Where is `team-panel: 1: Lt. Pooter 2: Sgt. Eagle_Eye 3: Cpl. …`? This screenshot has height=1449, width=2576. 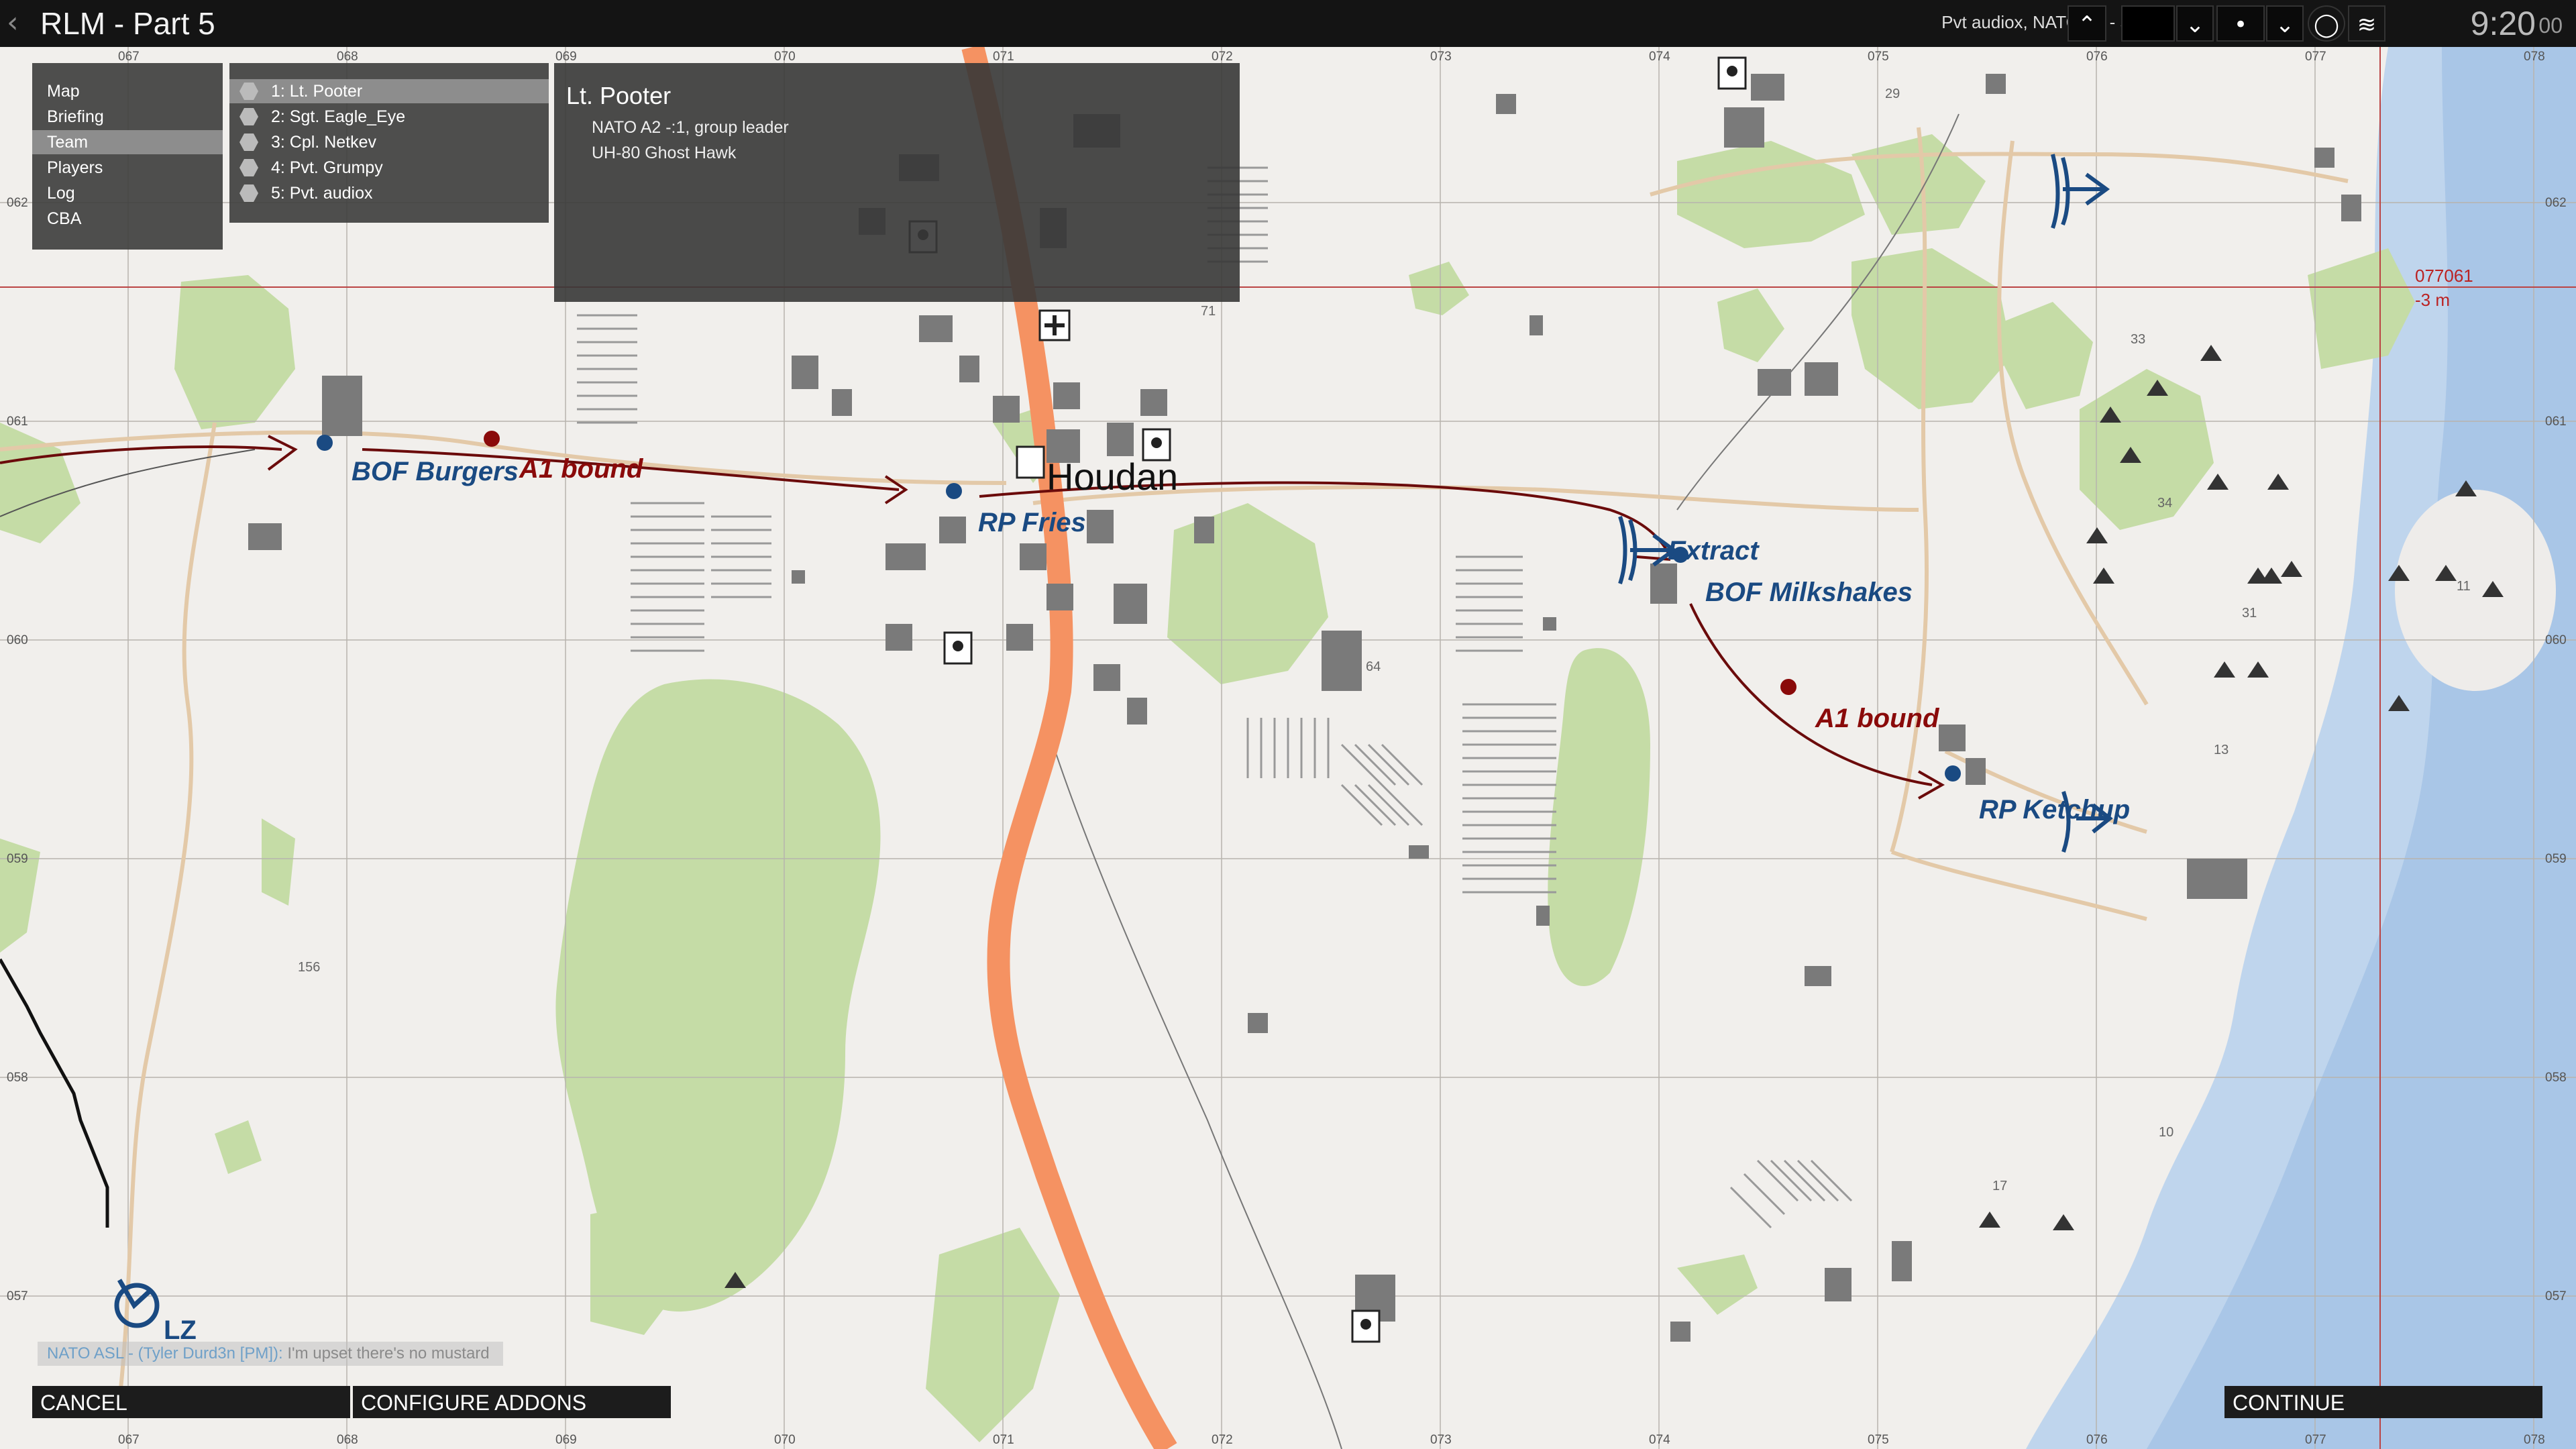
team-panel: 1: Lt. Pooter 2: Sgt. Eagle_Eye 3: Cpl. … is located at coordinates (389, 143).